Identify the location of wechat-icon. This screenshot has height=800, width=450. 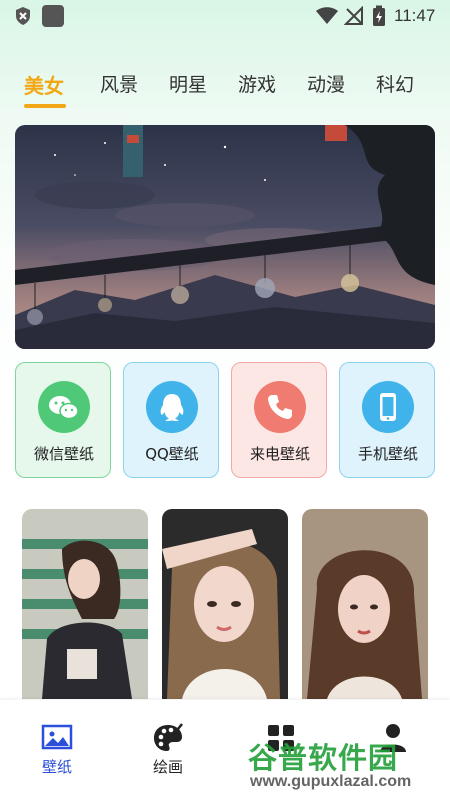
(64, 407).